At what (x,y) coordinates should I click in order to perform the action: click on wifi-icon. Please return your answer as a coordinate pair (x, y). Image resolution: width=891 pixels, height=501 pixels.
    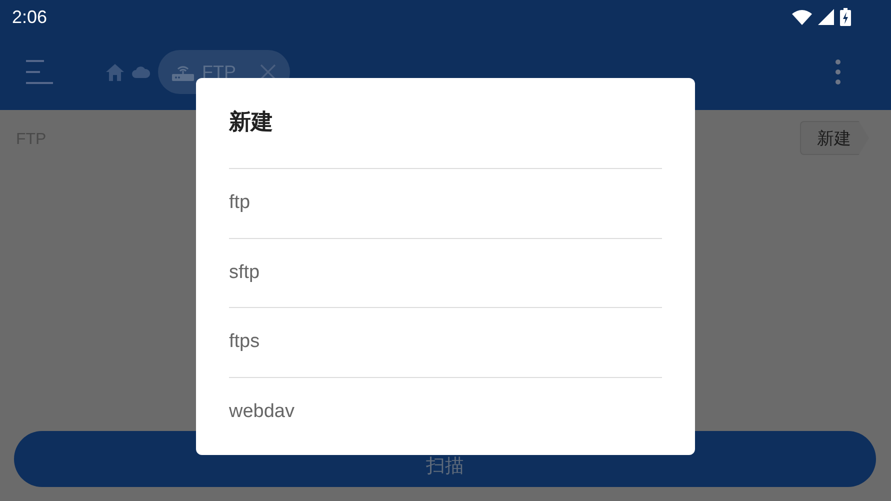
    Looking at the image, I should click on (802, 17).